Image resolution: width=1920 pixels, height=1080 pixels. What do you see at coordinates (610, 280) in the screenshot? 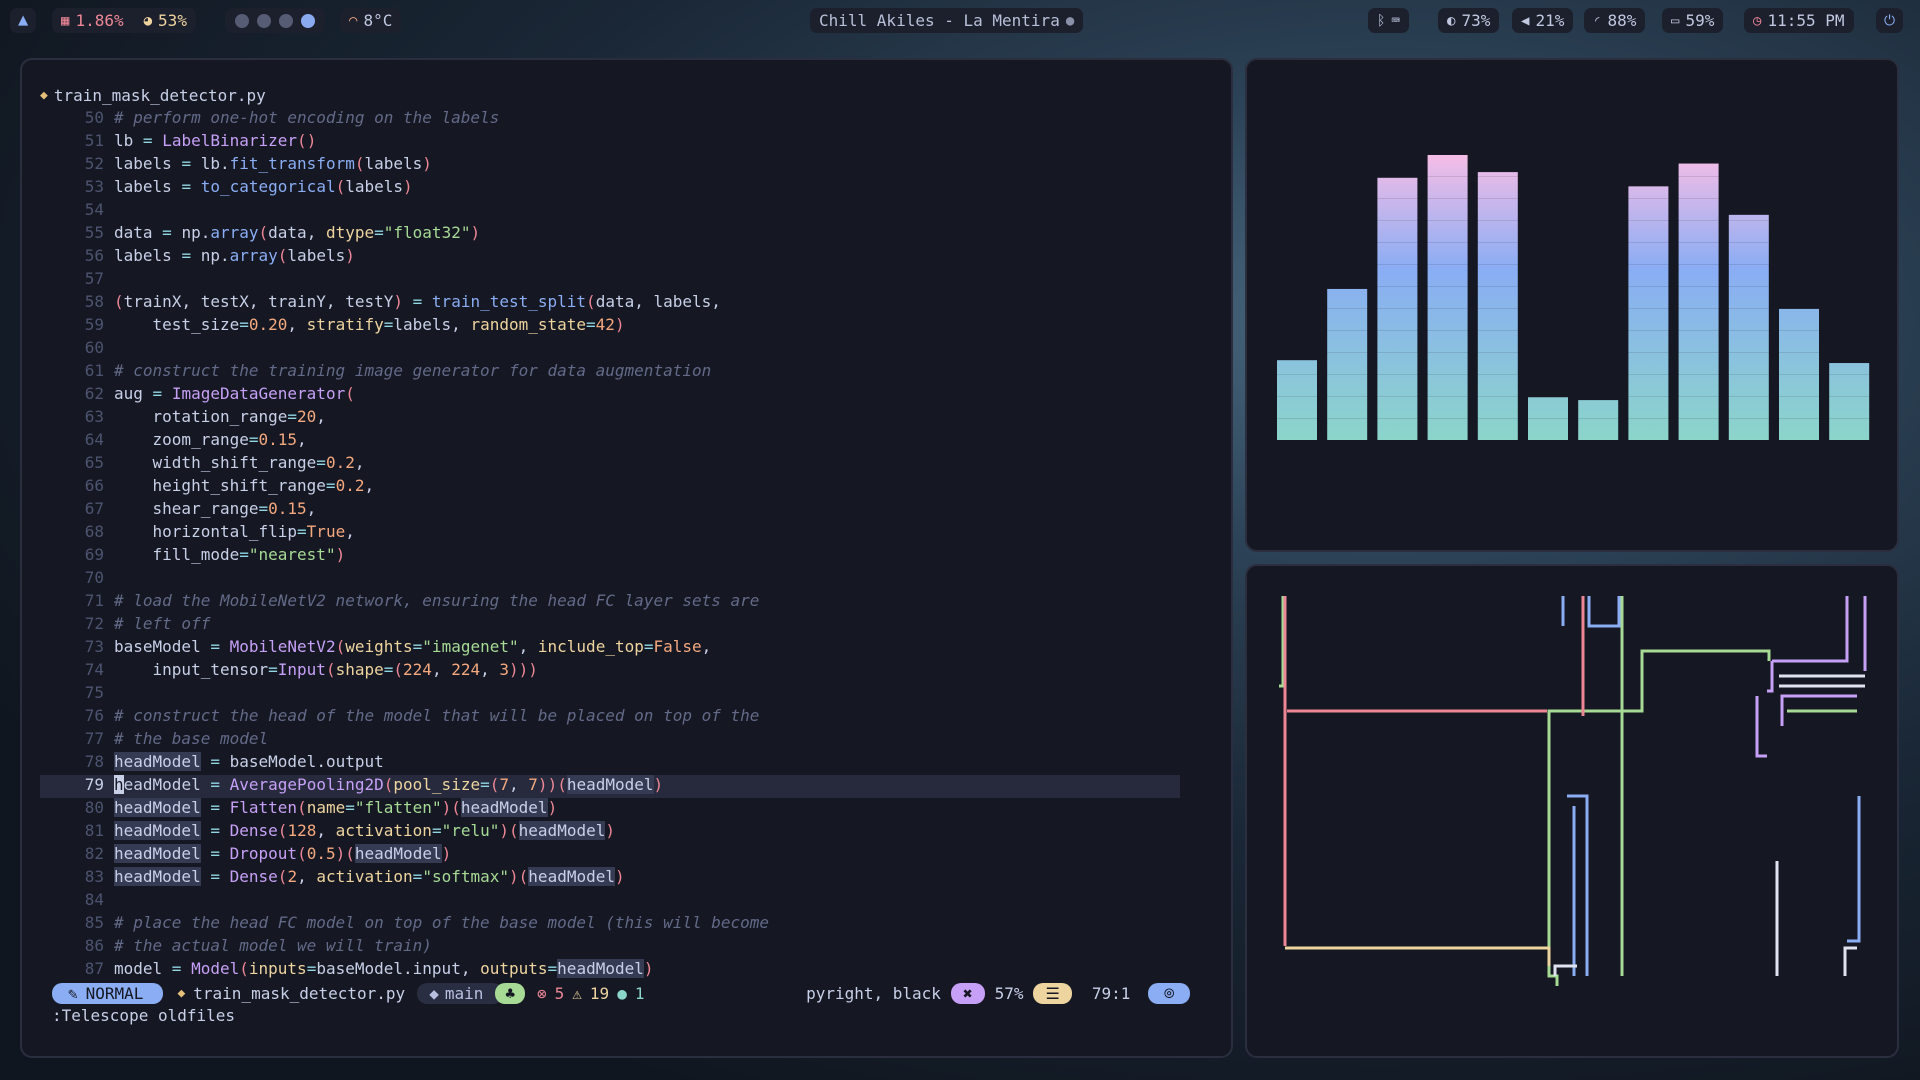
I see `code-line: 57` at bounding box center [610, 280].